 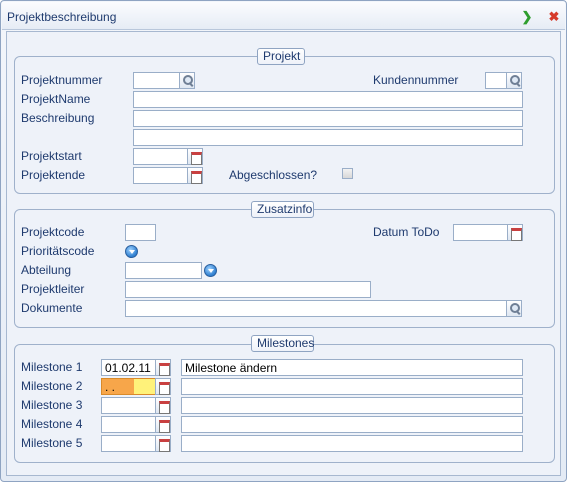 What do you see at coordinates (53, 175) in the screenshot?
I see `projektende-label: Projektende` at bounding box center [53, 175].